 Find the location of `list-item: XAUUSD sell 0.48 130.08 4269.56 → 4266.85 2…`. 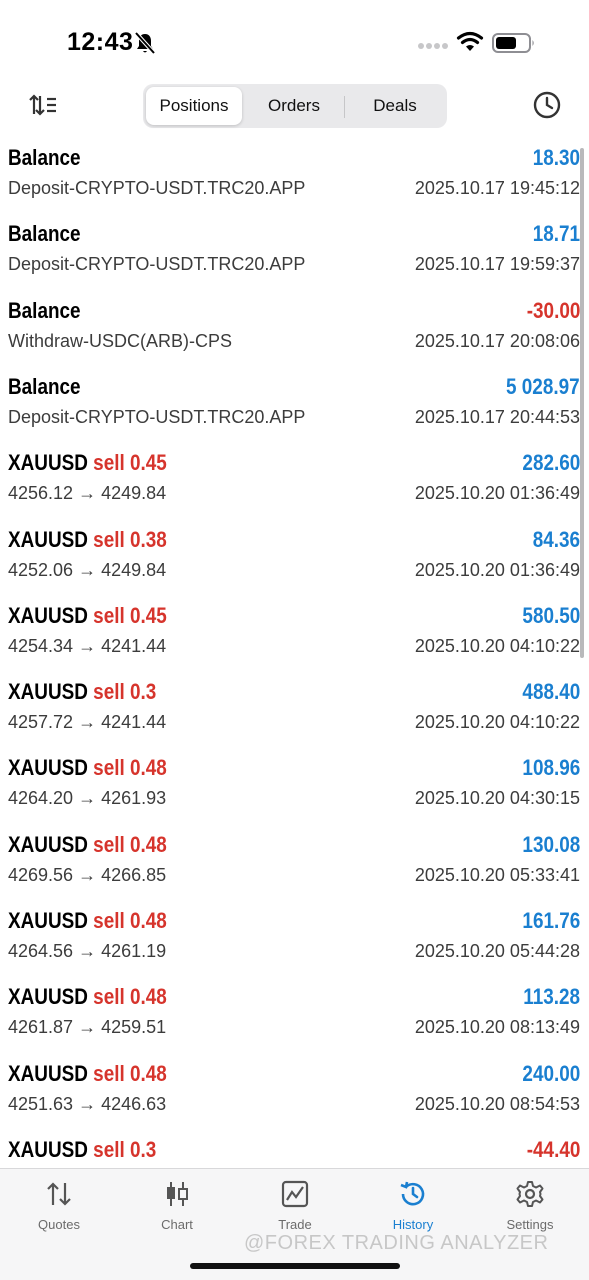

list-item: XAUUSD sell 0.48 130.08 4269.56 → 4266.85 2… is located at coordinates (294, 865).